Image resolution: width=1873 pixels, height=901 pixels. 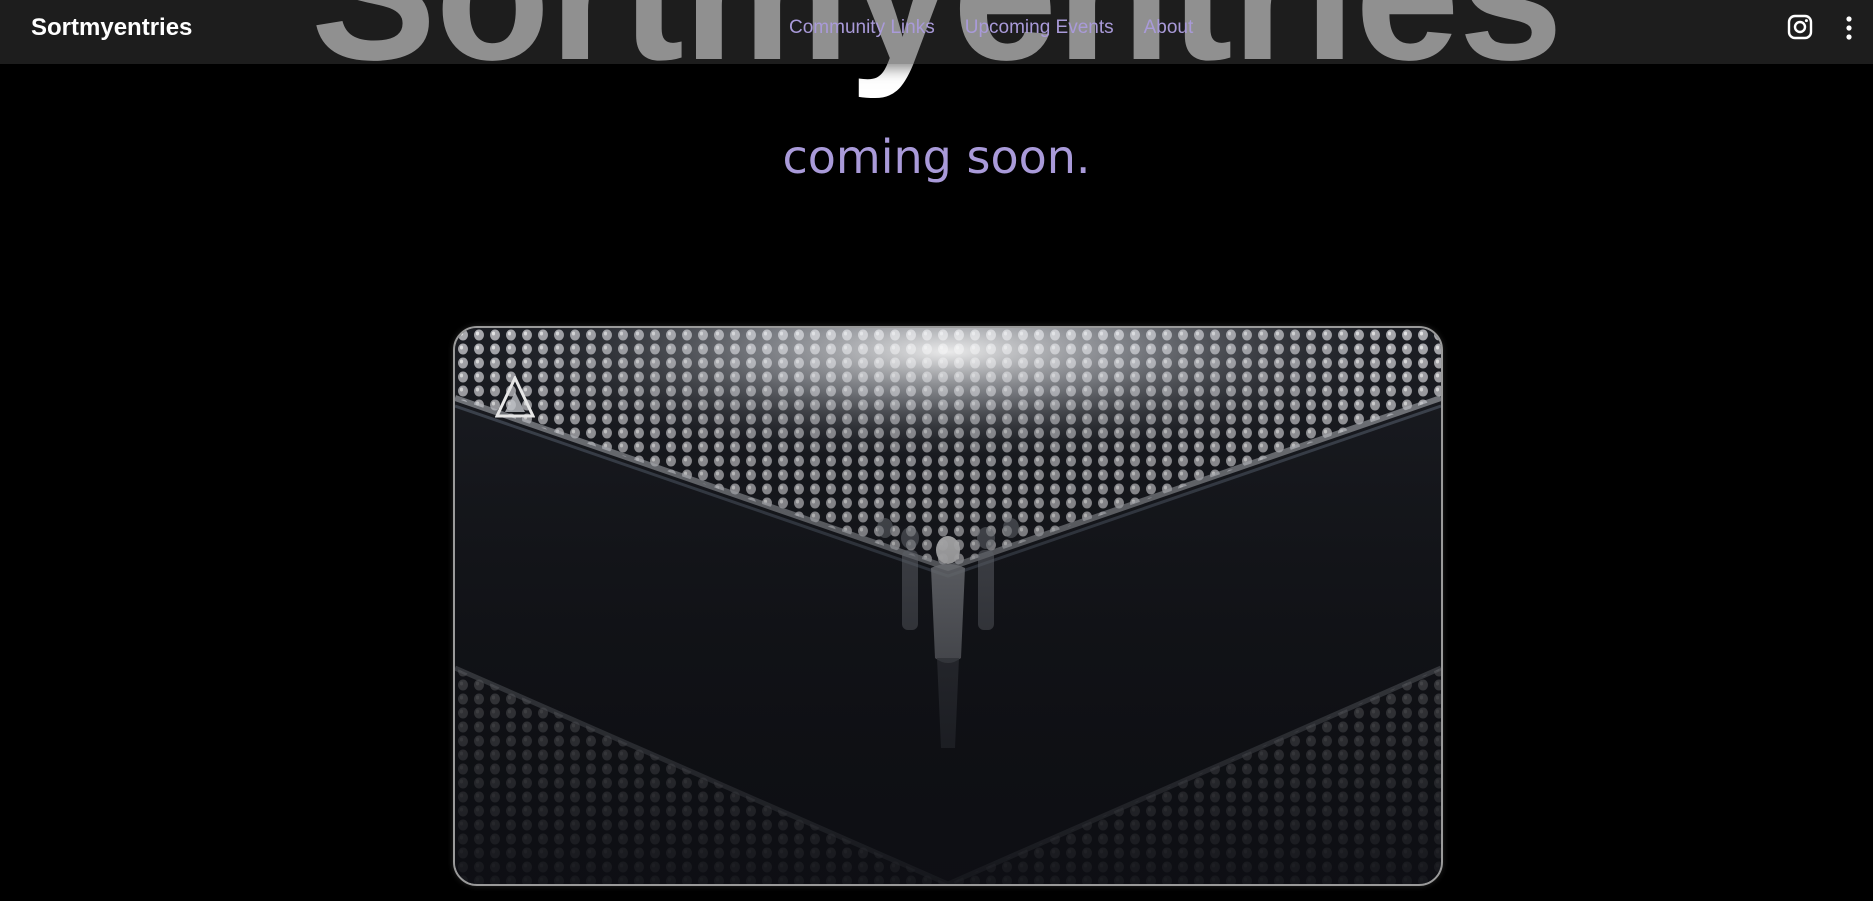 What do you see at coordinates (111, 28) in the screenshot?
I see `brand-link: Sortmyentries` at bounding box center [111, 28].